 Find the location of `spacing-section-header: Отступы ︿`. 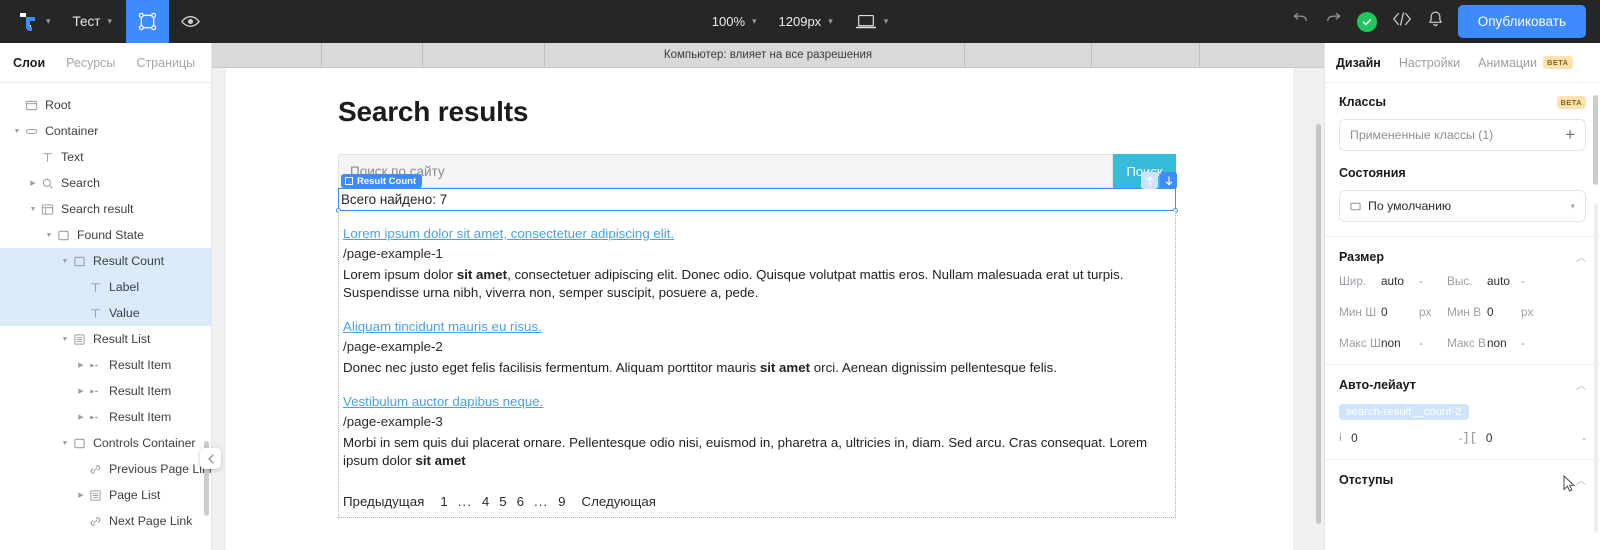

spacing-section-header: Отступы ︿ is located at coordinates (1462, 480).